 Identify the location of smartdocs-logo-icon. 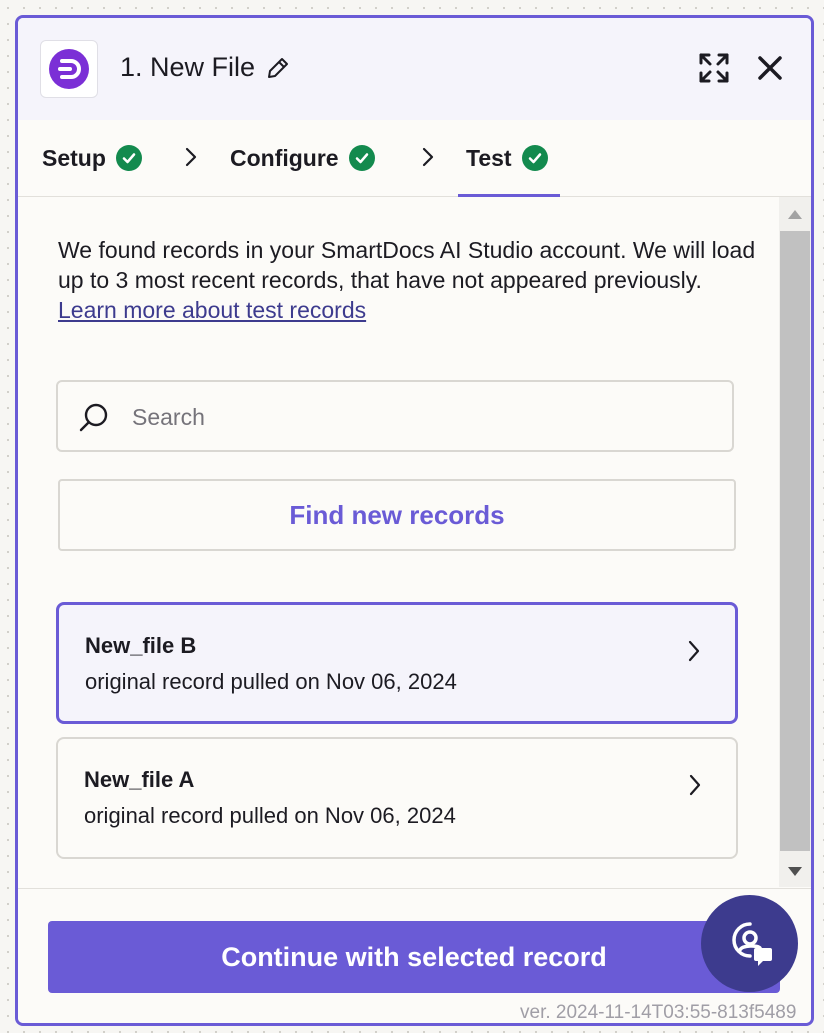
(69, 69).